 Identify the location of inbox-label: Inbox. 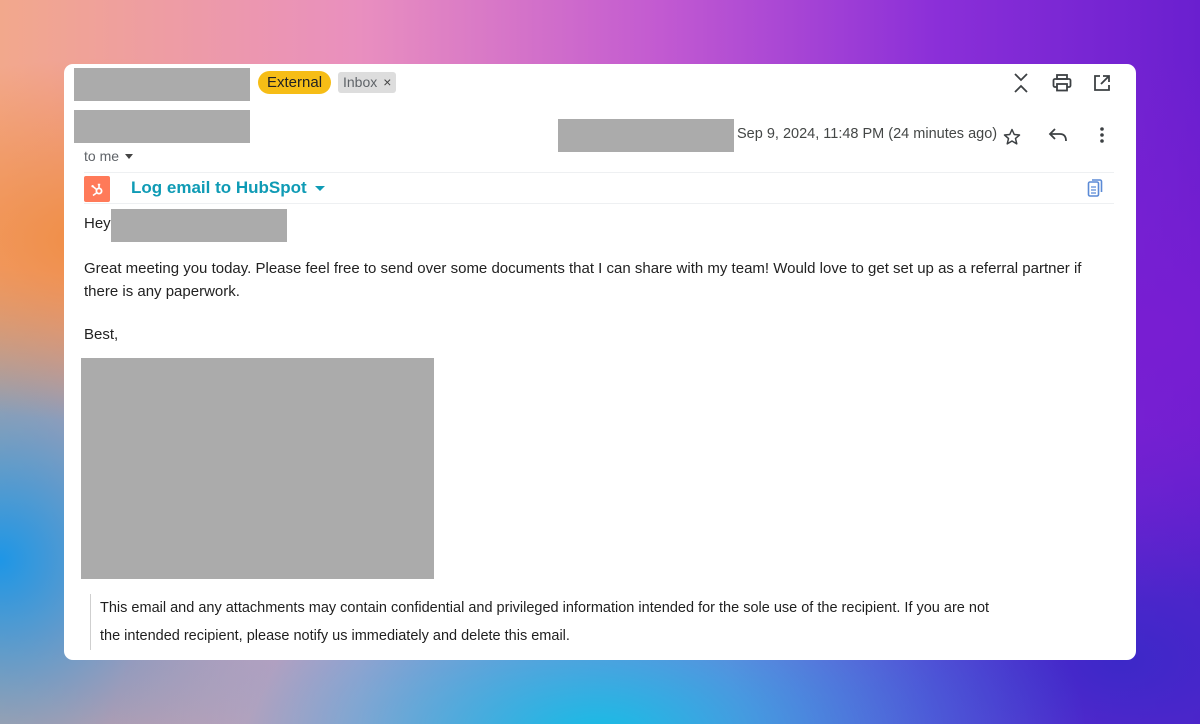
(360, 82).